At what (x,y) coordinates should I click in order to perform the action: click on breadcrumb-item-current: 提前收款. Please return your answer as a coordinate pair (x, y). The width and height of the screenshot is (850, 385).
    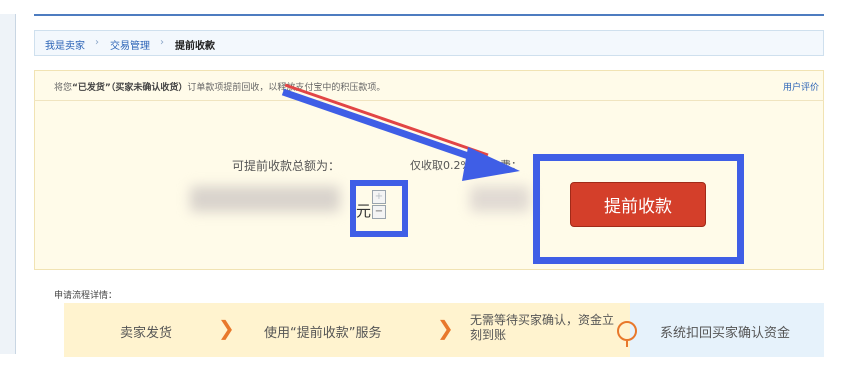
    Looking at the image, I should click on (195, 46).